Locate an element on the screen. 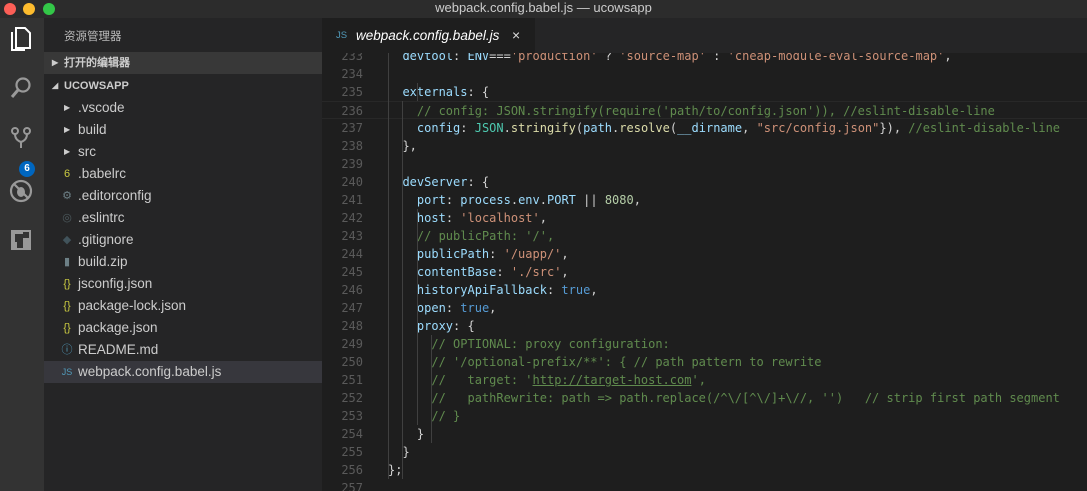 The height and width of the screenshot is (491, 1087). debug-icon is located at coordinates (21, 193).